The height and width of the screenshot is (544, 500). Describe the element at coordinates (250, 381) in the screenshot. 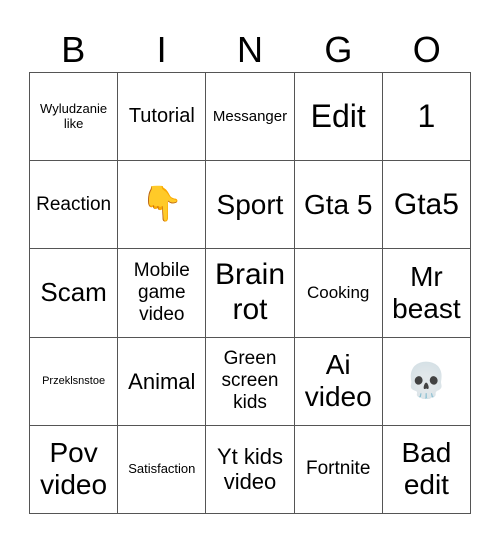

I see `bingo-cell: Green screen kids` at that location.